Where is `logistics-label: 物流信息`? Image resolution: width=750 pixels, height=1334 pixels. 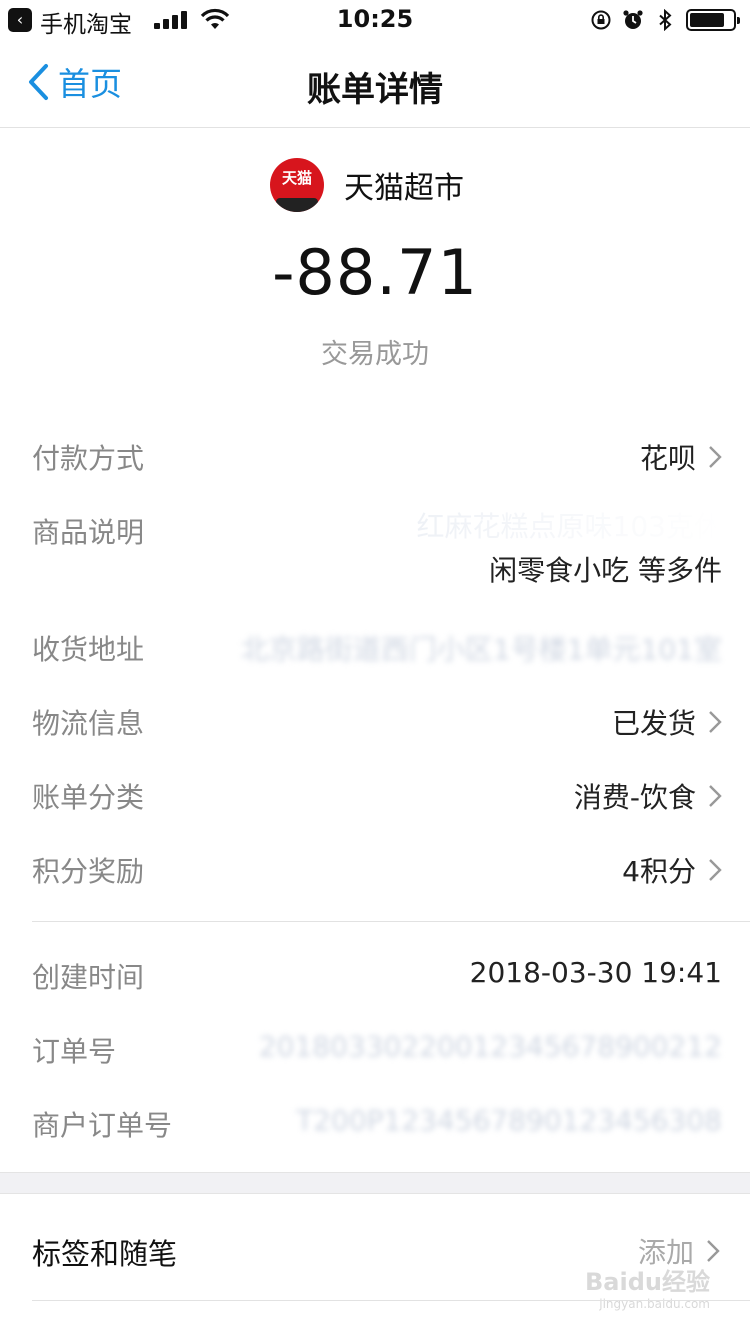
logistics-label: 物流信息 is located at coordinates (88, 723).